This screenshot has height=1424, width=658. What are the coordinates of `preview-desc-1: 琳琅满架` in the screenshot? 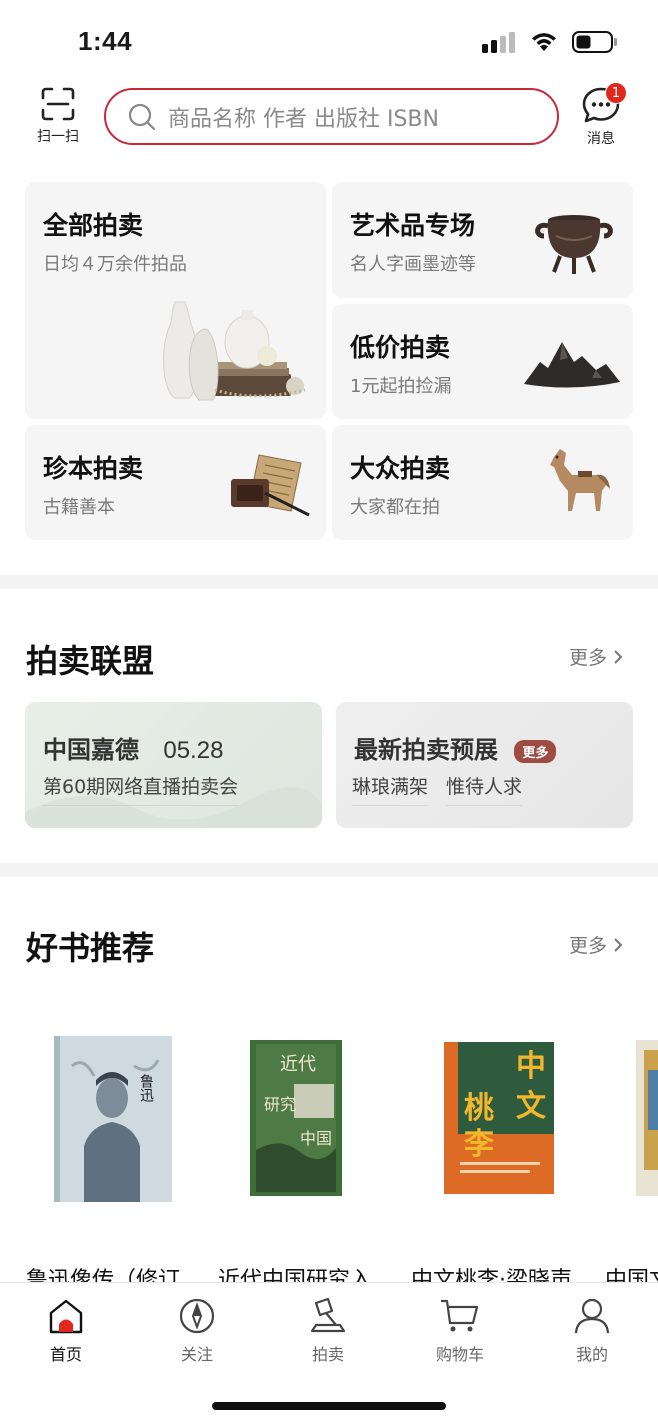 It's located at (390, 789).